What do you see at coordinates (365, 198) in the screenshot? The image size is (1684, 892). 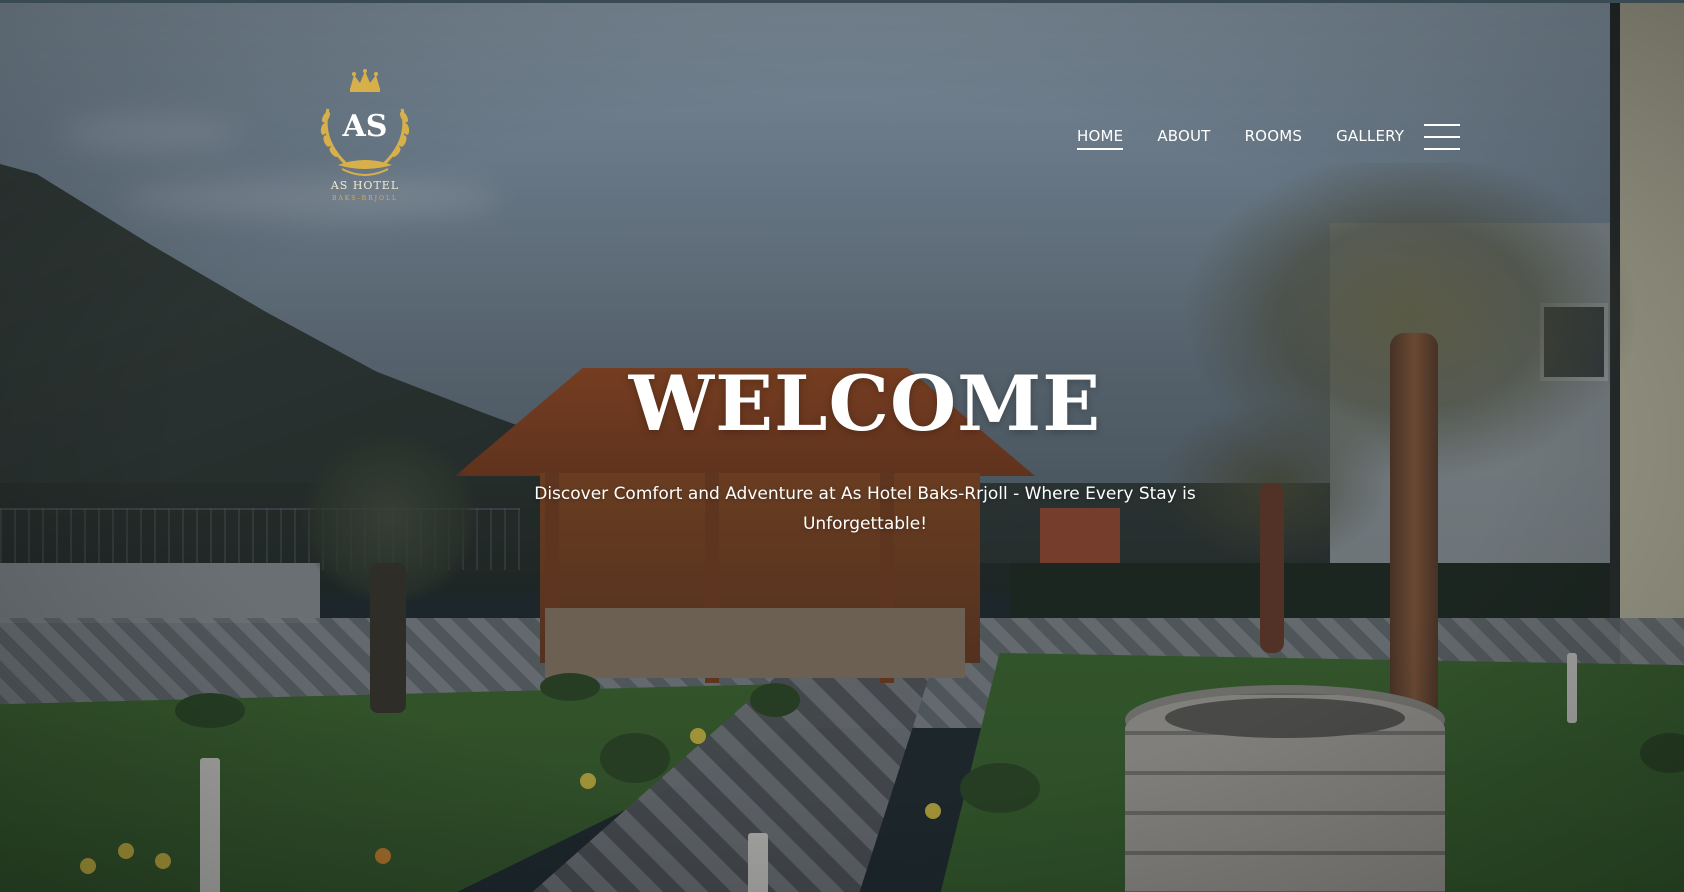 I see `logo-location: BAKS-RRJOLL` at bounding box center [365, 198].